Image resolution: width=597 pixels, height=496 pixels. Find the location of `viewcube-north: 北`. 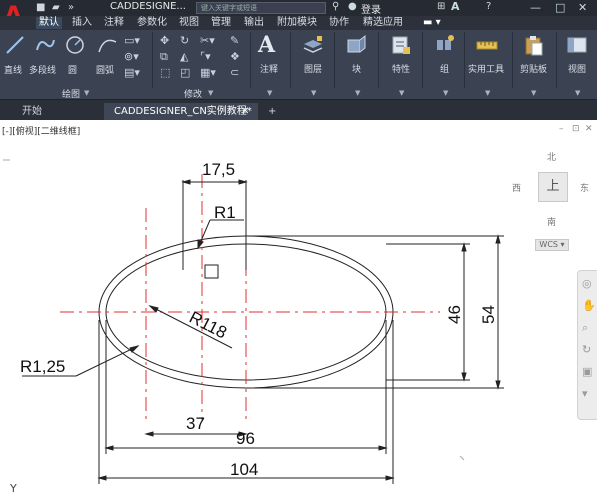

viewcube-north: 北 is located at coordinates (551, 156).